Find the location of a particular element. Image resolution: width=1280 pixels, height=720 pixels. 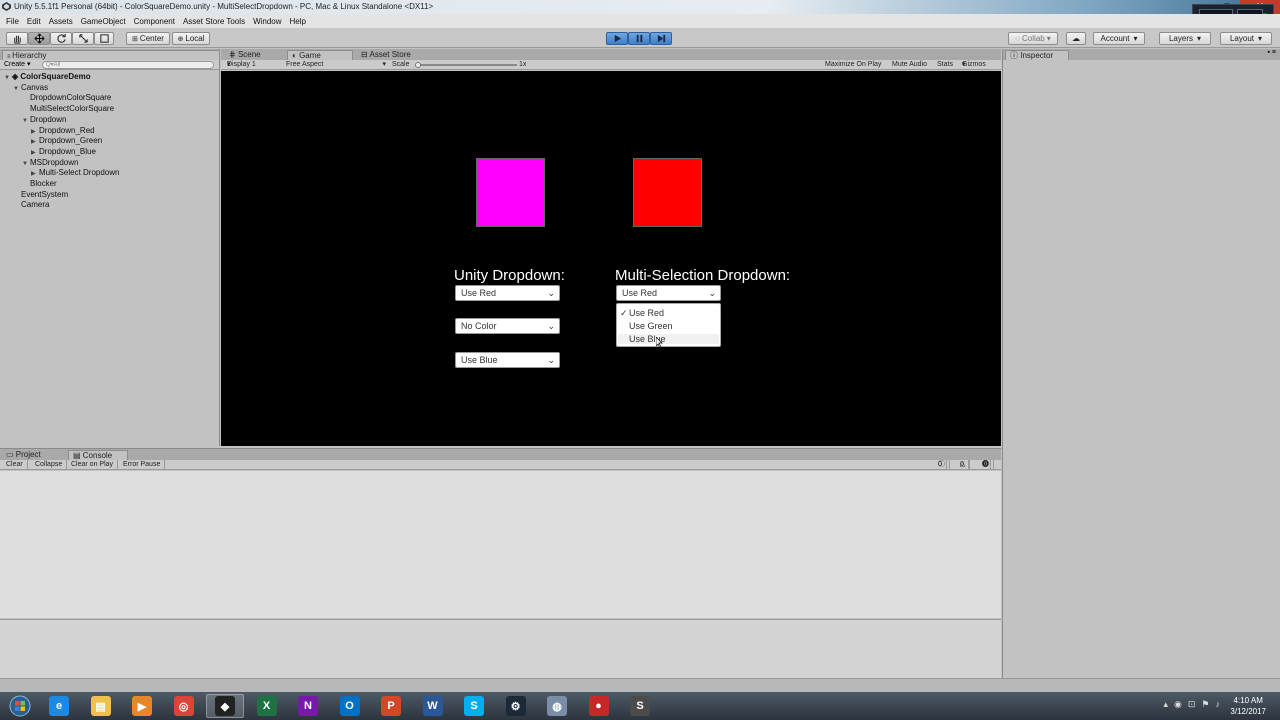

taskbar-app-unity: ◆ is located at coordinates (225, 706).